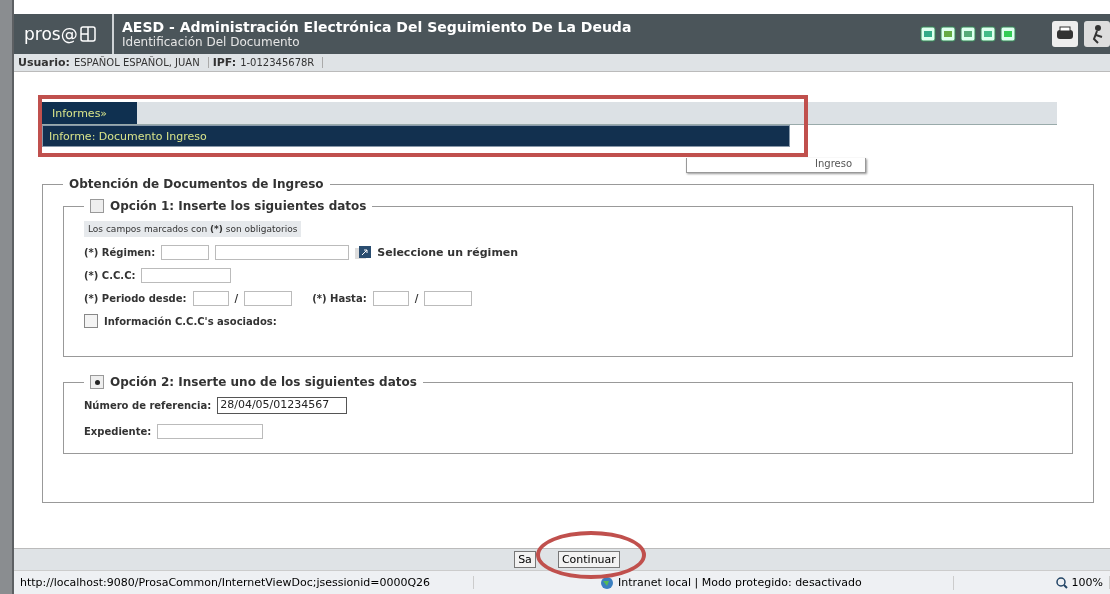  I want to click on zoom-icon, so click(1061, 582).